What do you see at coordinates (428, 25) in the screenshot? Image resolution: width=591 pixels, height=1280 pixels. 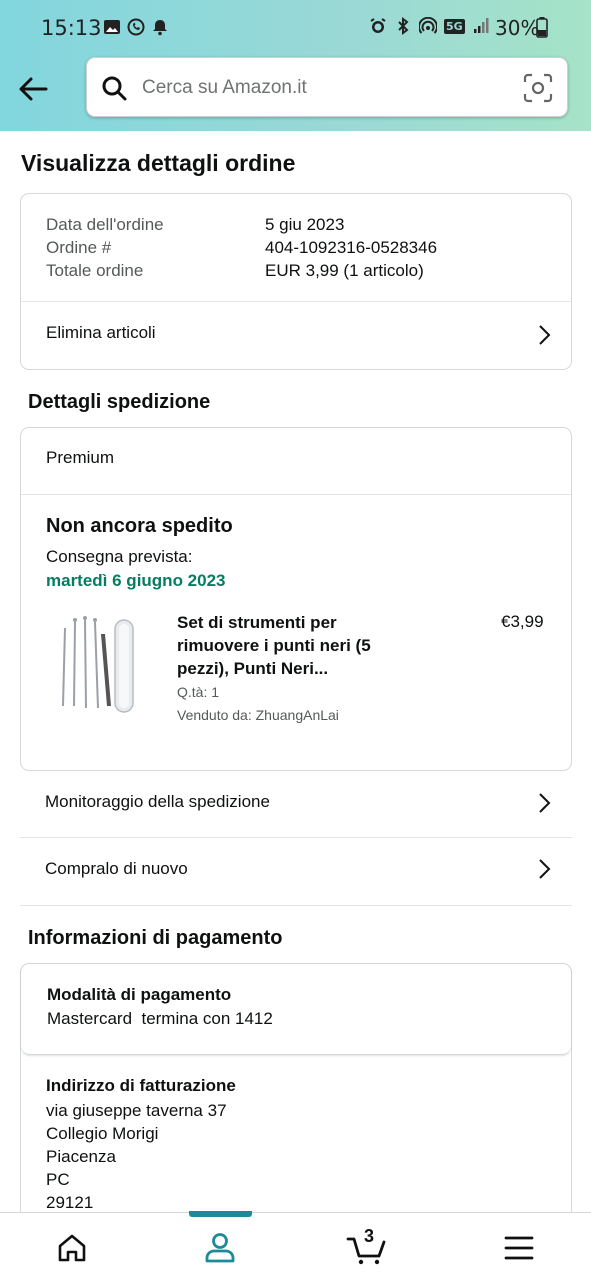 I see `hotspot-icon` at bounding box center [428, 25].